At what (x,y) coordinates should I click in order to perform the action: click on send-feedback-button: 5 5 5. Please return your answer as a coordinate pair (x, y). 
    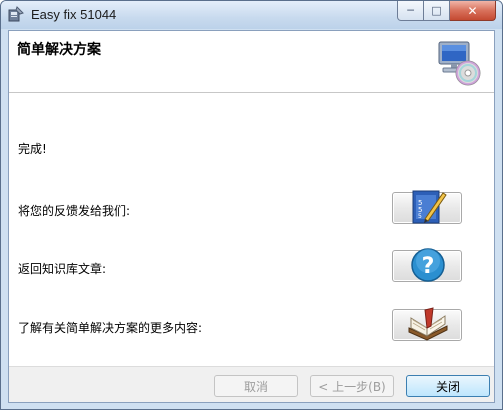
    Looking at the image, I should click on (427, 207).